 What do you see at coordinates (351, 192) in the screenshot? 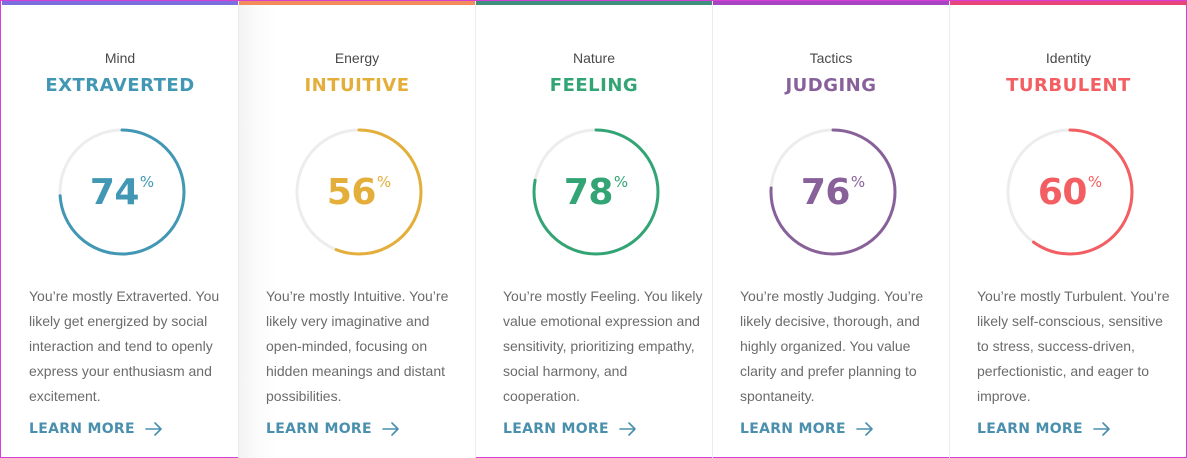
I see `percentage-value: 56` at bounding box center [351, 192].